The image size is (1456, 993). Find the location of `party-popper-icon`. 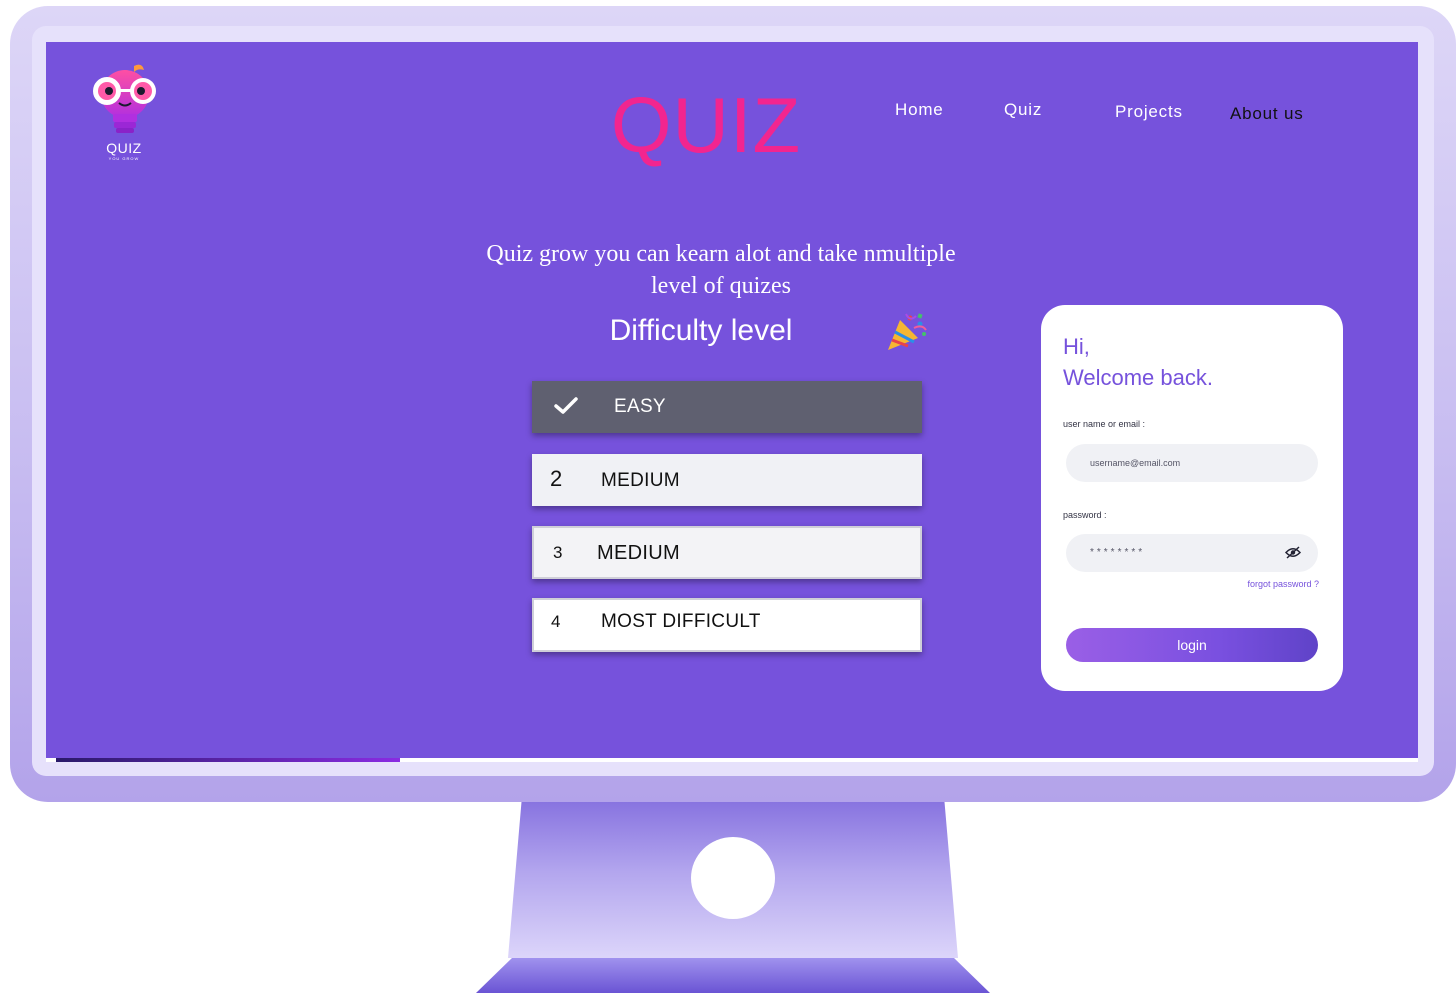

party-popper-icon is located at coordinates (907, 331).